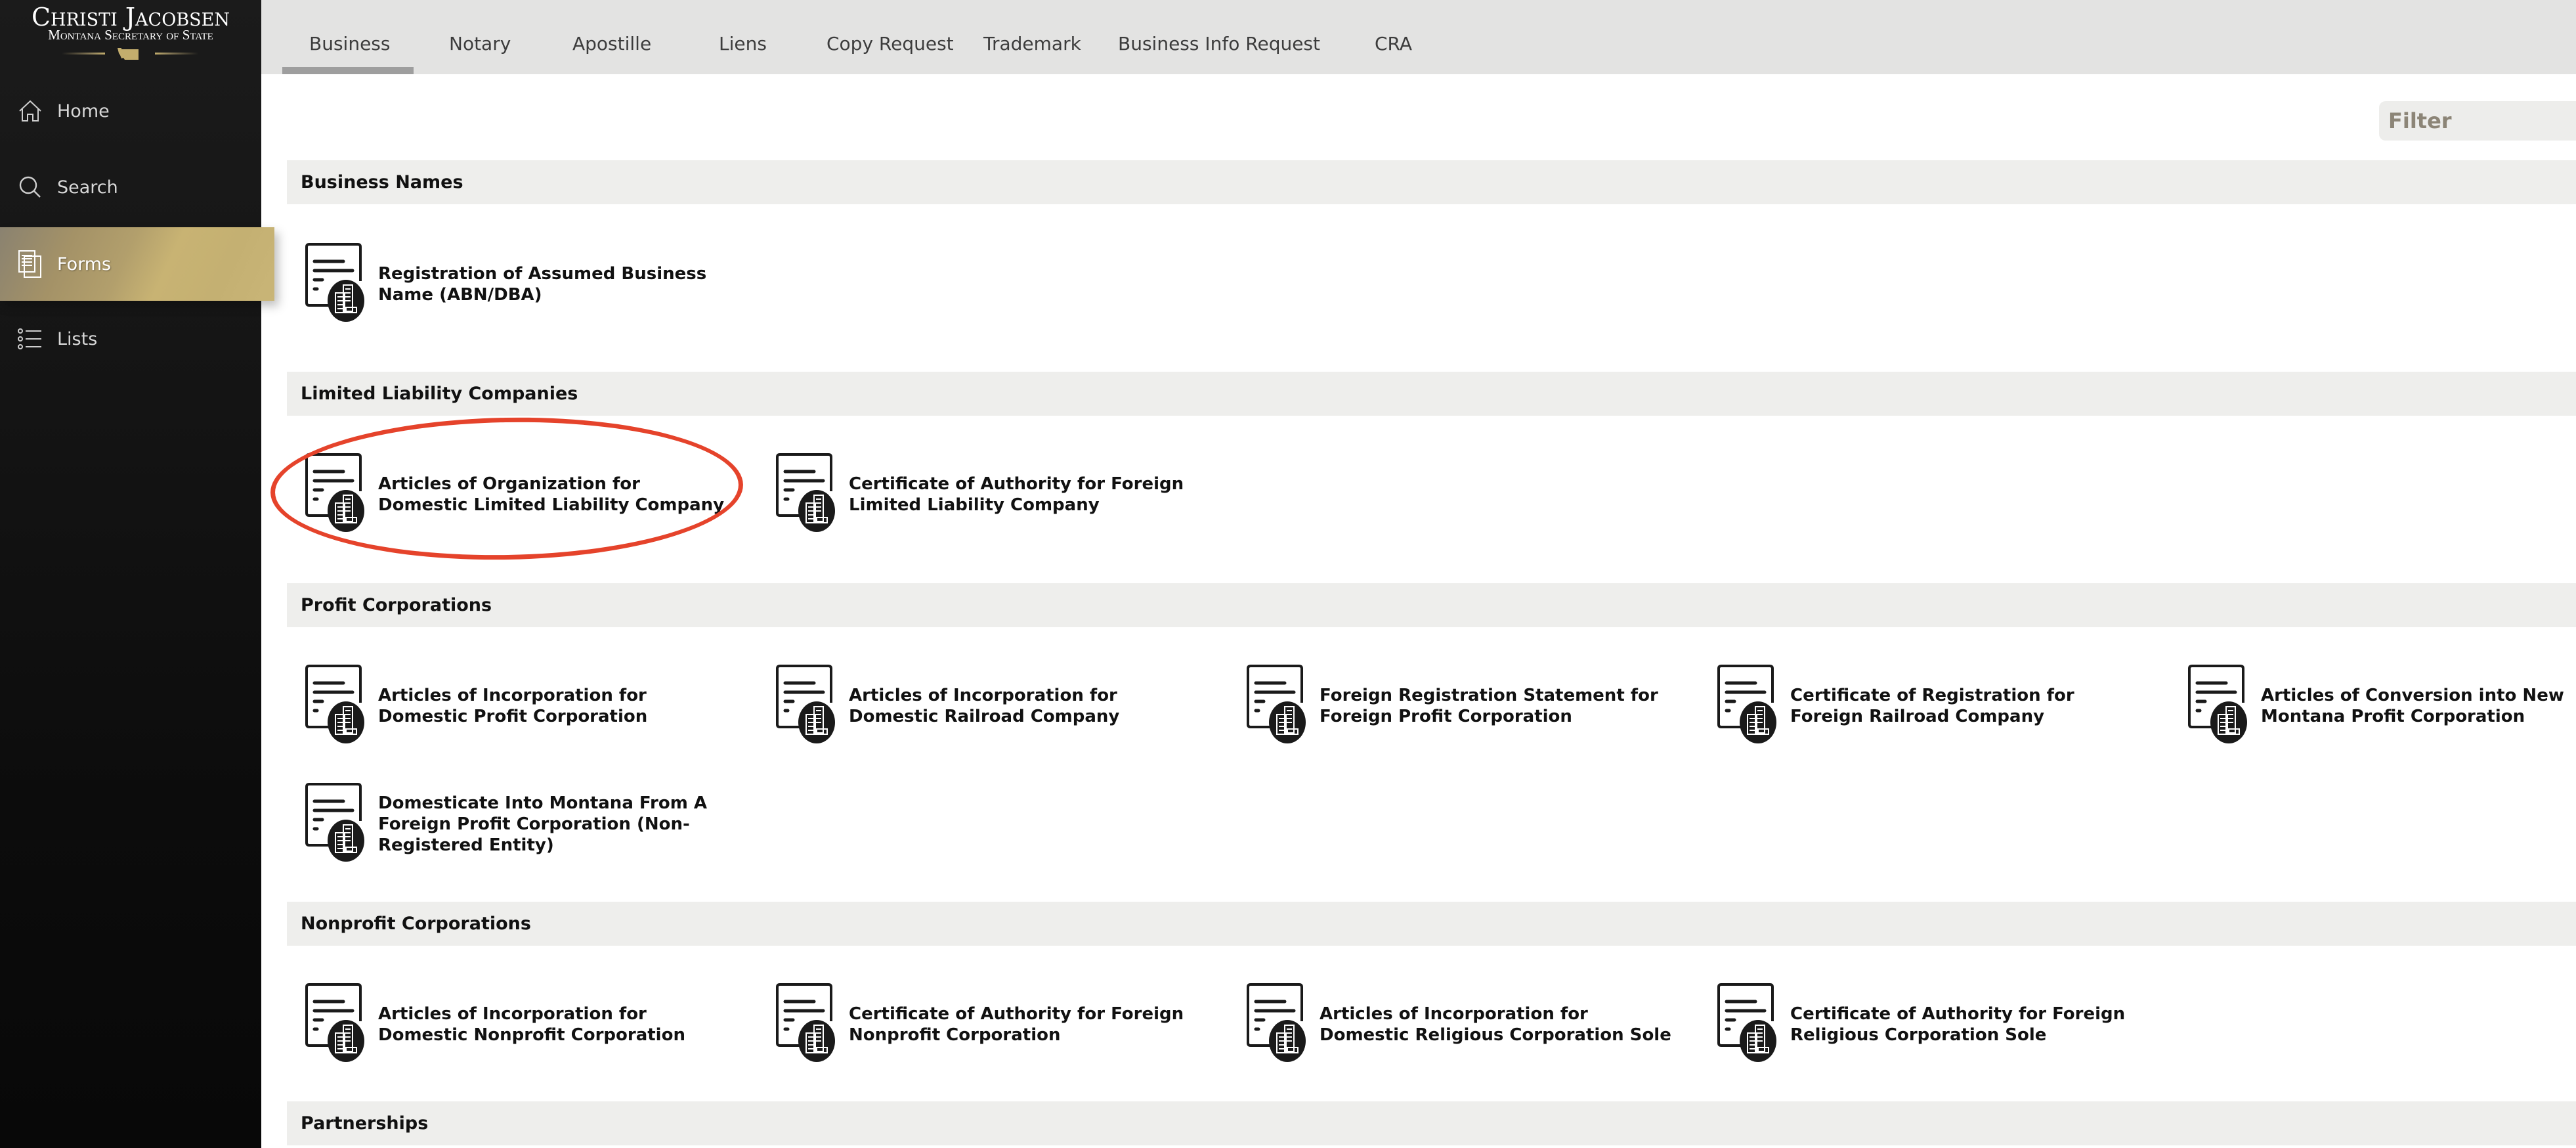 The width and height of the screenshot is (2576, 1148). I want to click on sidebar-item-label: Lists, so click(77, 338).